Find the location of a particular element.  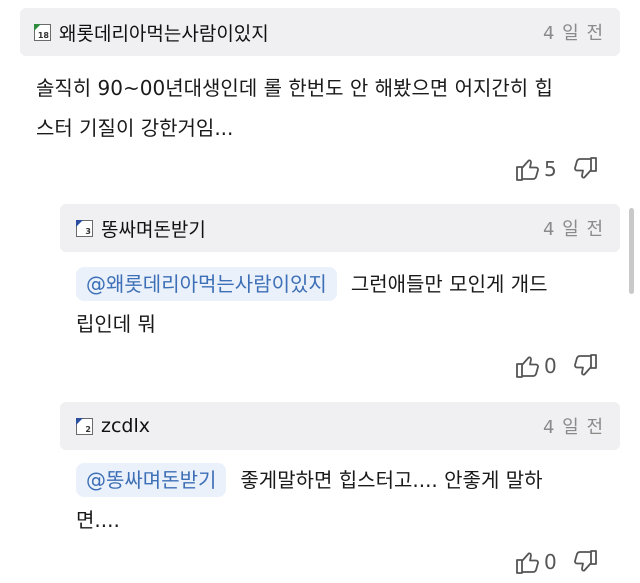

scrollbar-thumb is located at coordinates (631, 251).